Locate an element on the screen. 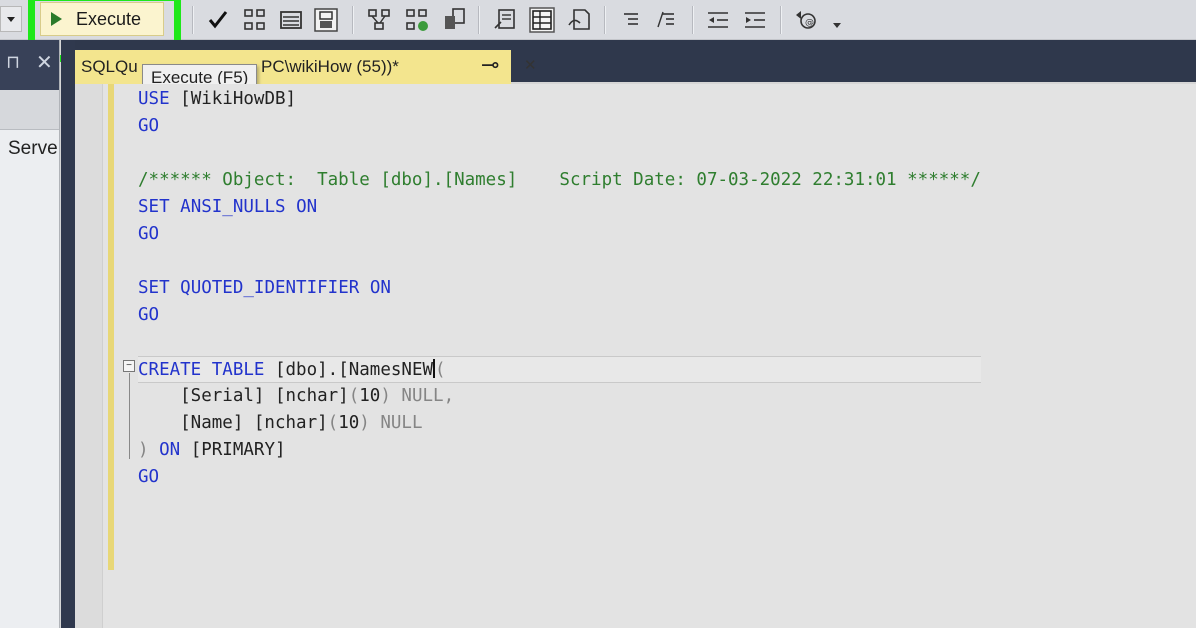  panel-header: ⊓ ✕ is located at coordinates (29, 65).